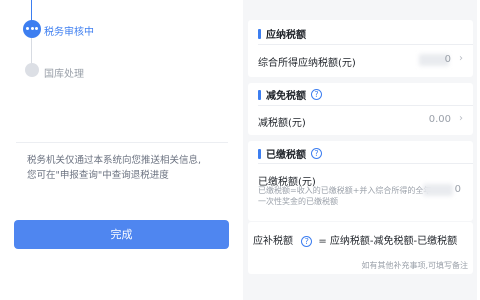 This screenshot has width=480, height=300. I want to click on paid-note-1: 已缴税额=收入的已缴税额+并入综合所得的全年, so click(345, 190).